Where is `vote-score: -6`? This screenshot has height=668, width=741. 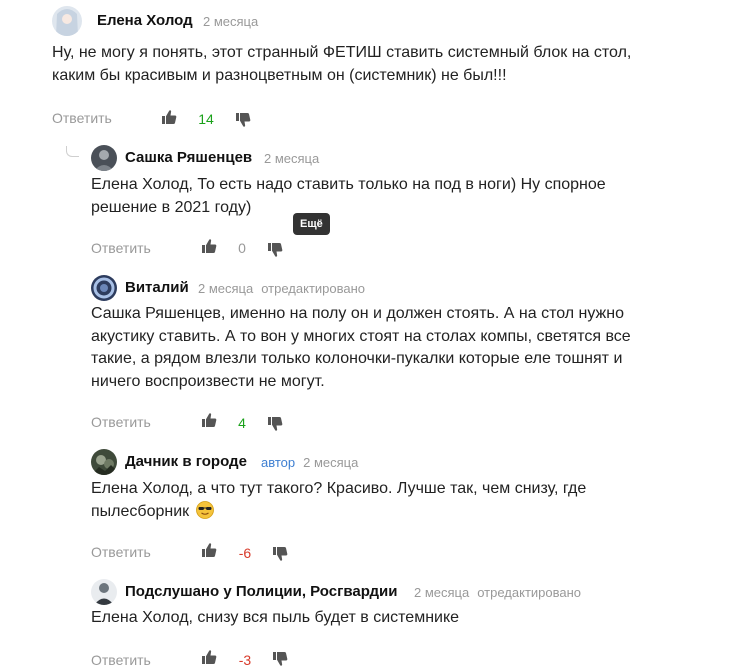 vote-score: -6 is located at coordinates (245, 553).